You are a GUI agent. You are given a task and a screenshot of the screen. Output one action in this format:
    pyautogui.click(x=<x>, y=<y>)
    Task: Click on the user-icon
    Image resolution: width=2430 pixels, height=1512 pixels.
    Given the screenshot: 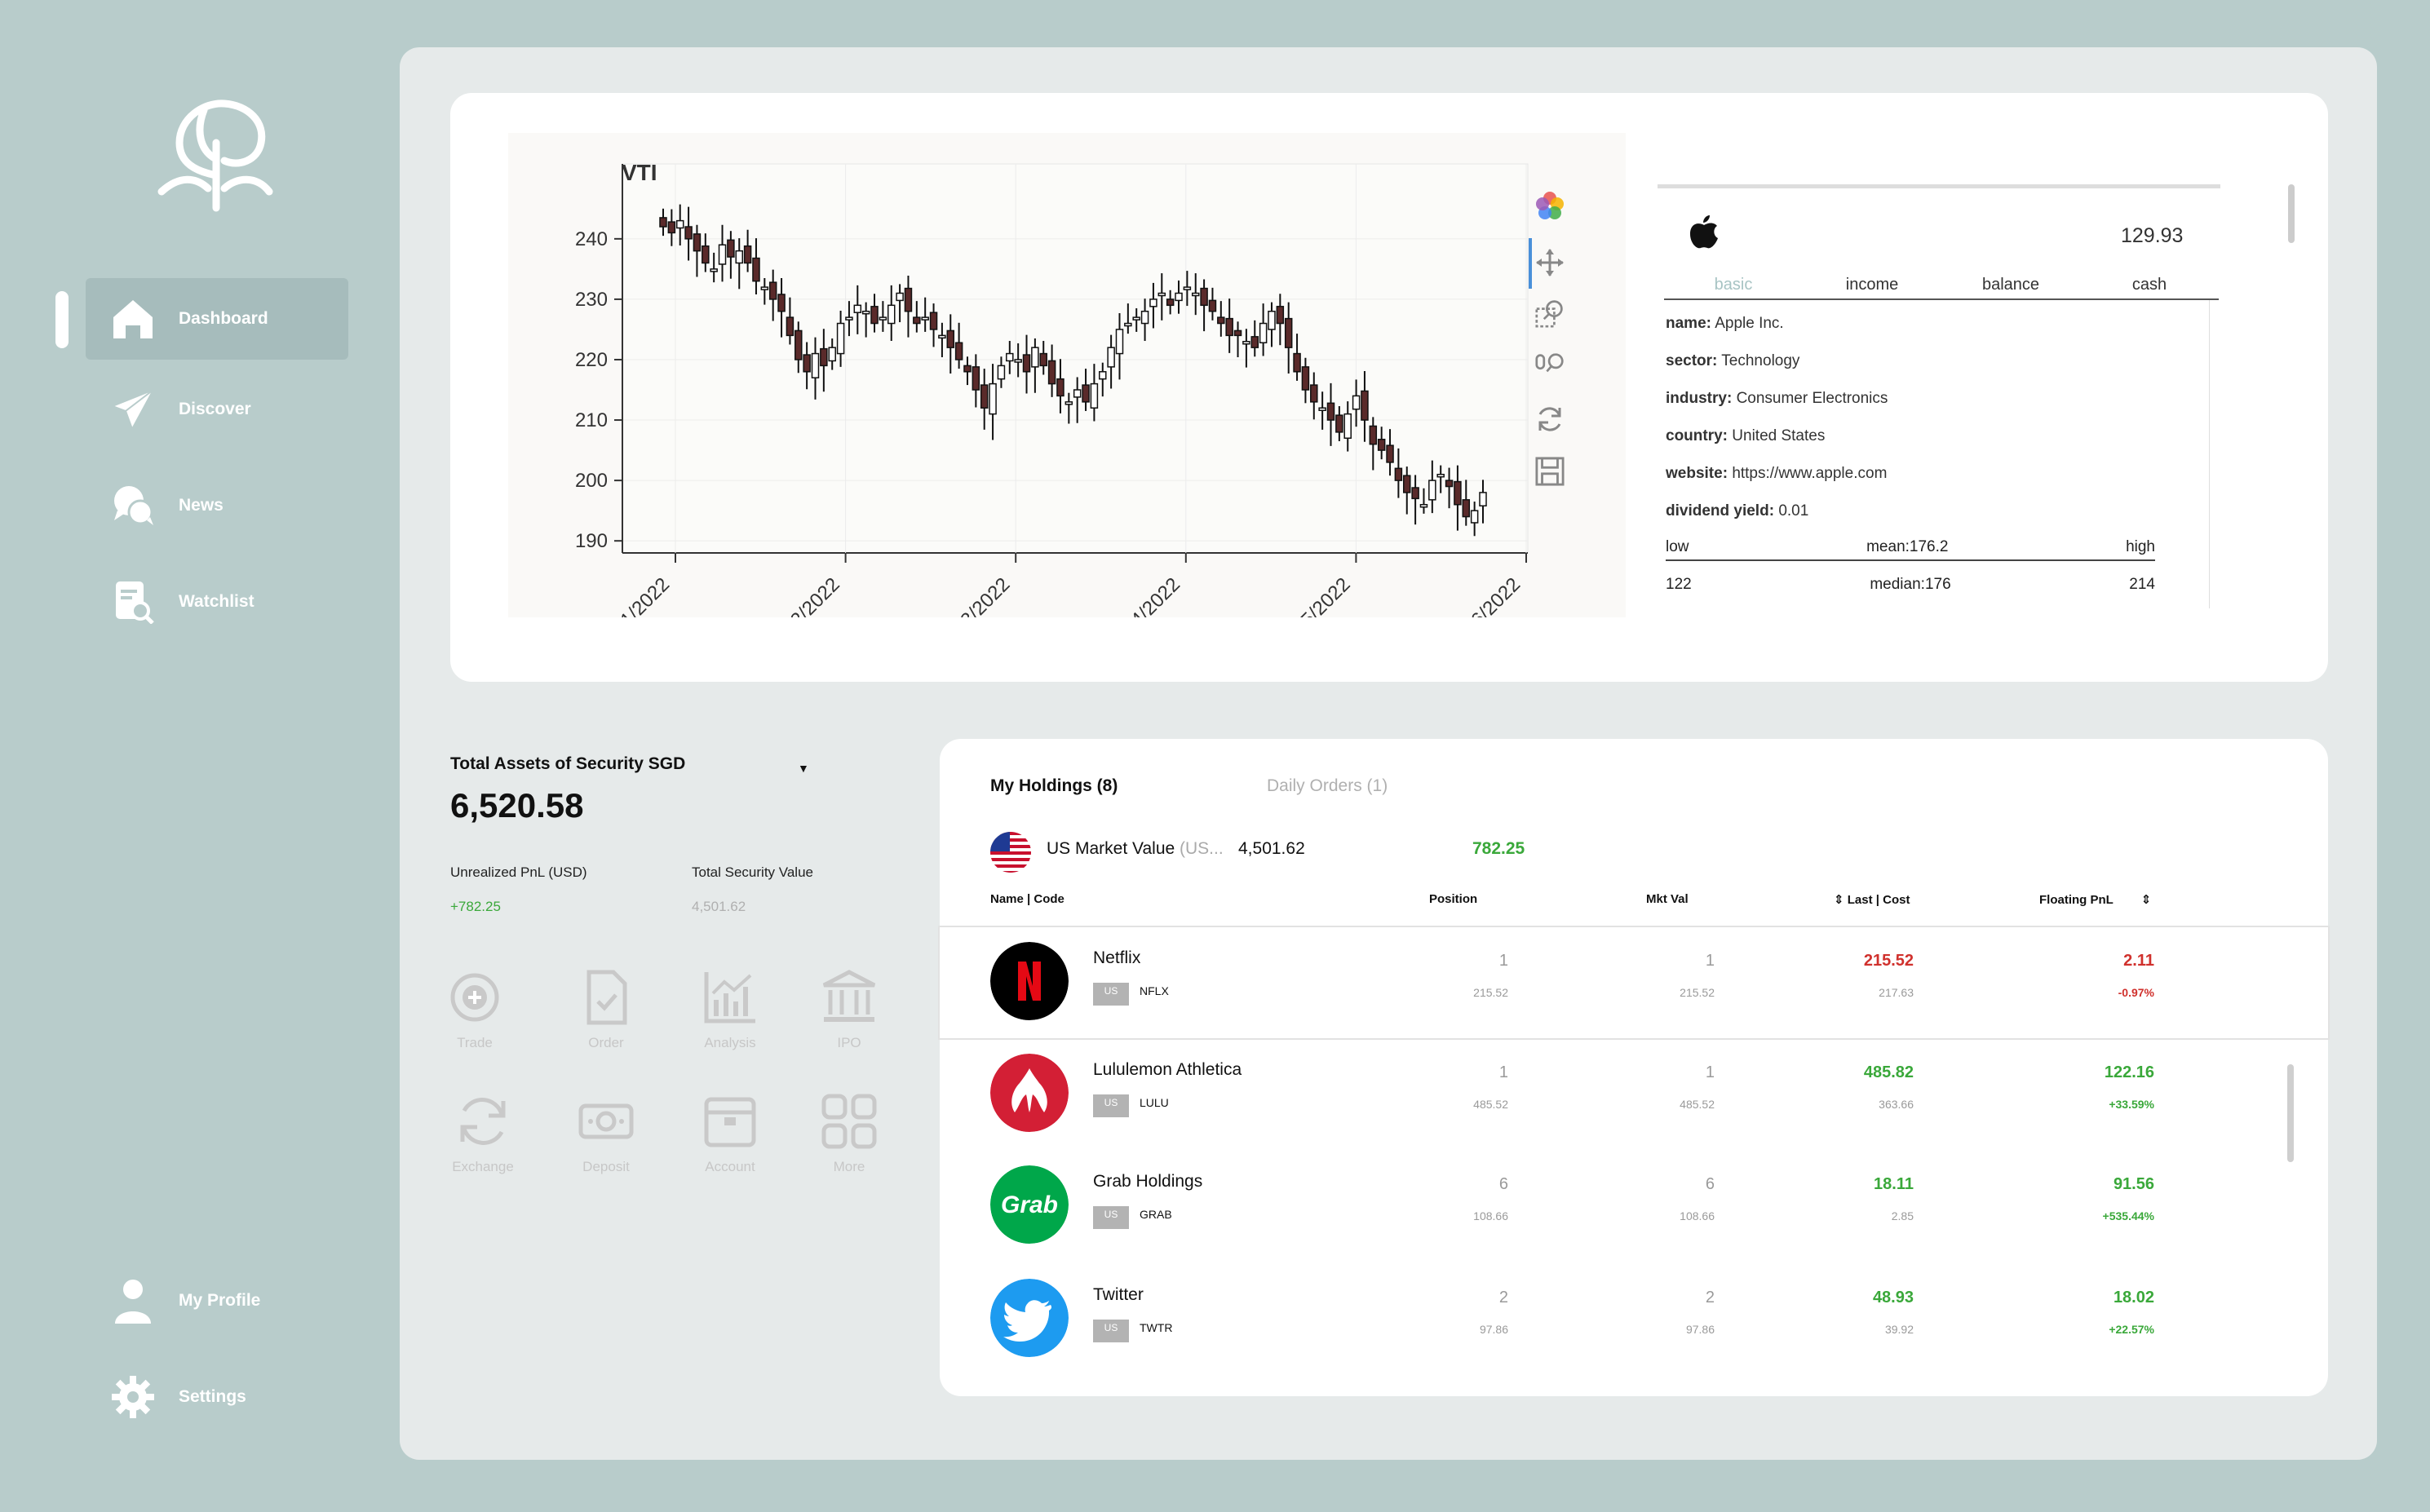 What is the action you would take?
    pyautogui.click(x=132, y=1300)
    